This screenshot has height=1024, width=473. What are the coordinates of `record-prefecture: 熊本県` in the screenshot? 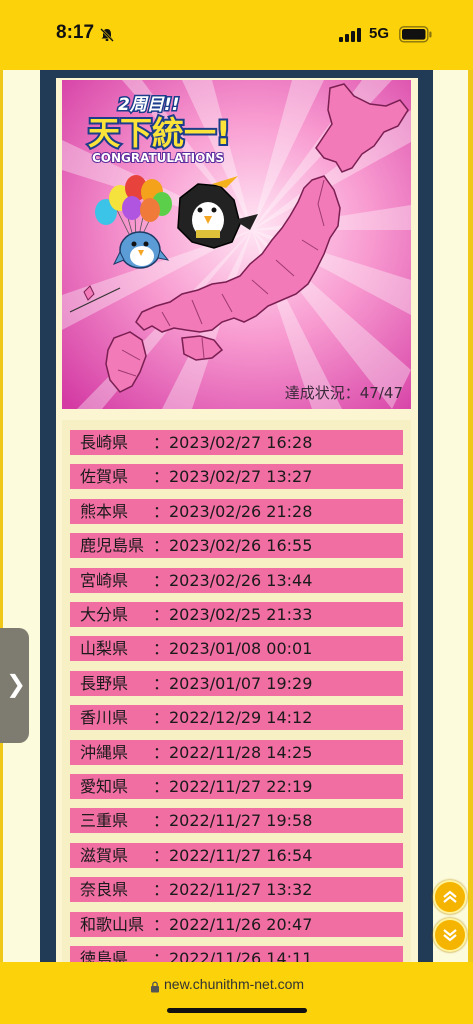 It's located at (104, 511).